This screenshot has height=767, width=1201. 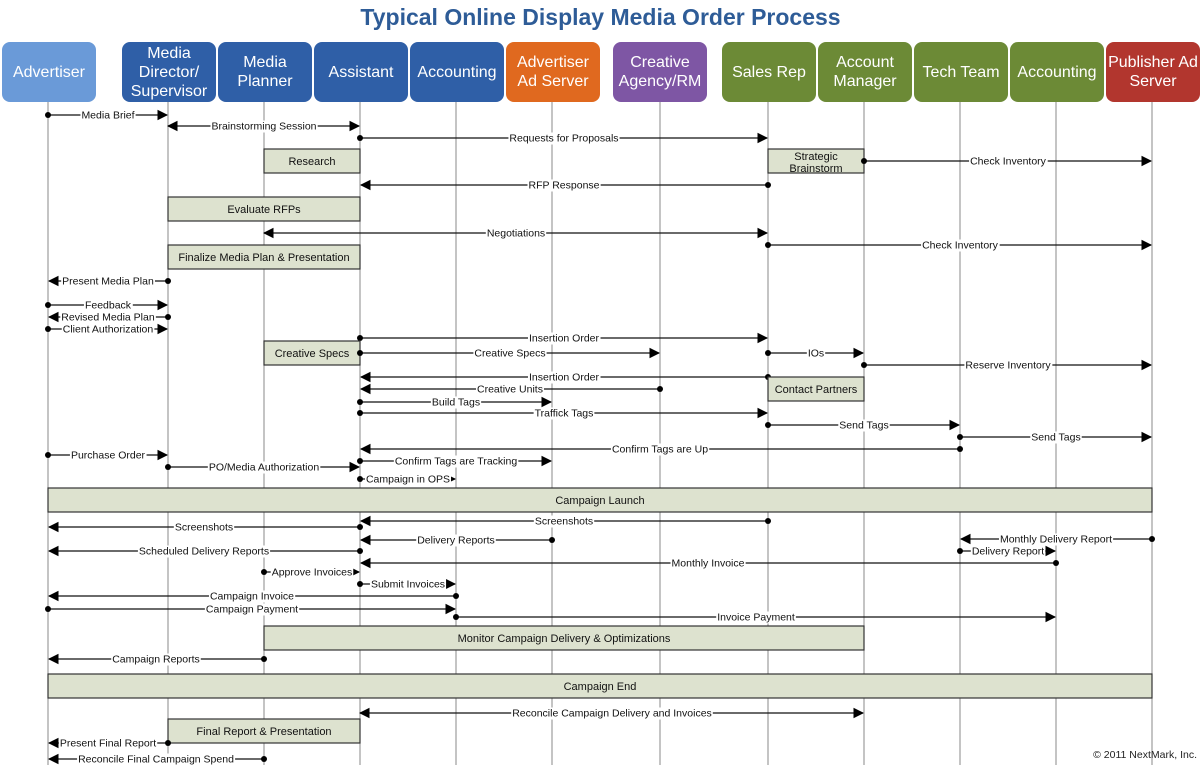 I want to click on activity-box: Contact Partners, so click(x=816, y=389).